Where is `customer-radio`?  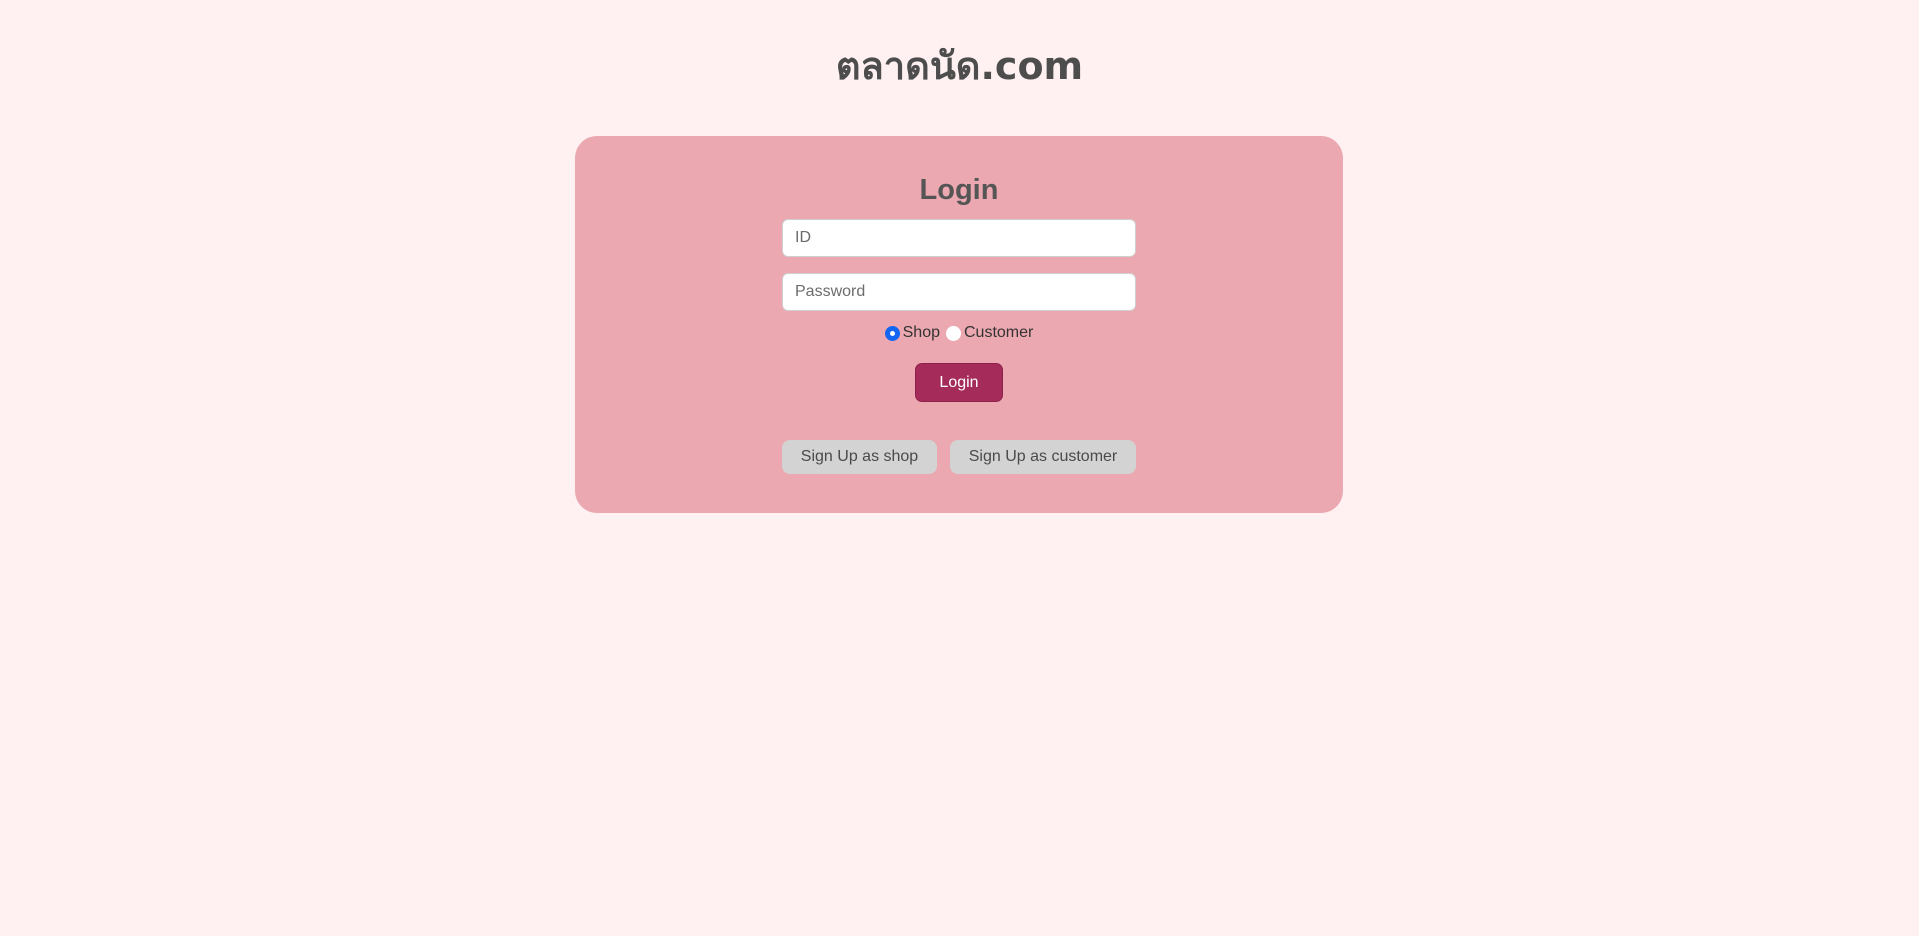 customer-radio is located at coordinates (953, 333).